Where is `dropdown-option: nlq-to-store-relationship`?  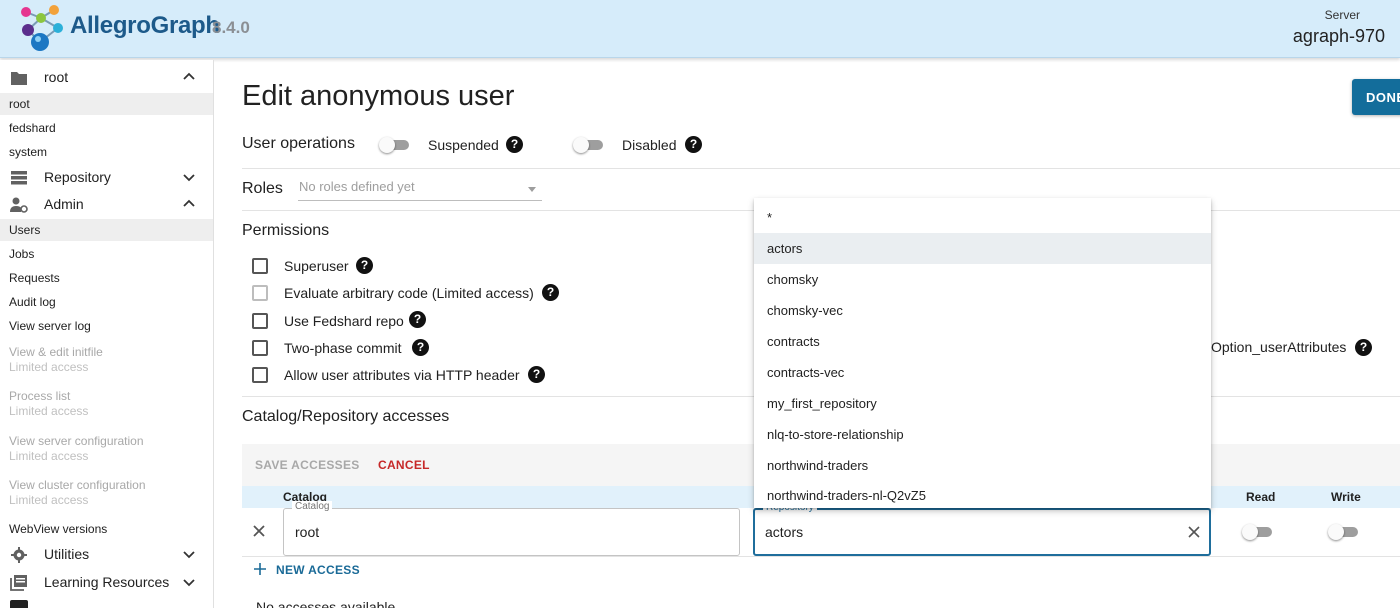
dropdown-option: nlq-to-store-relationship is located at coordinates (982, 434).